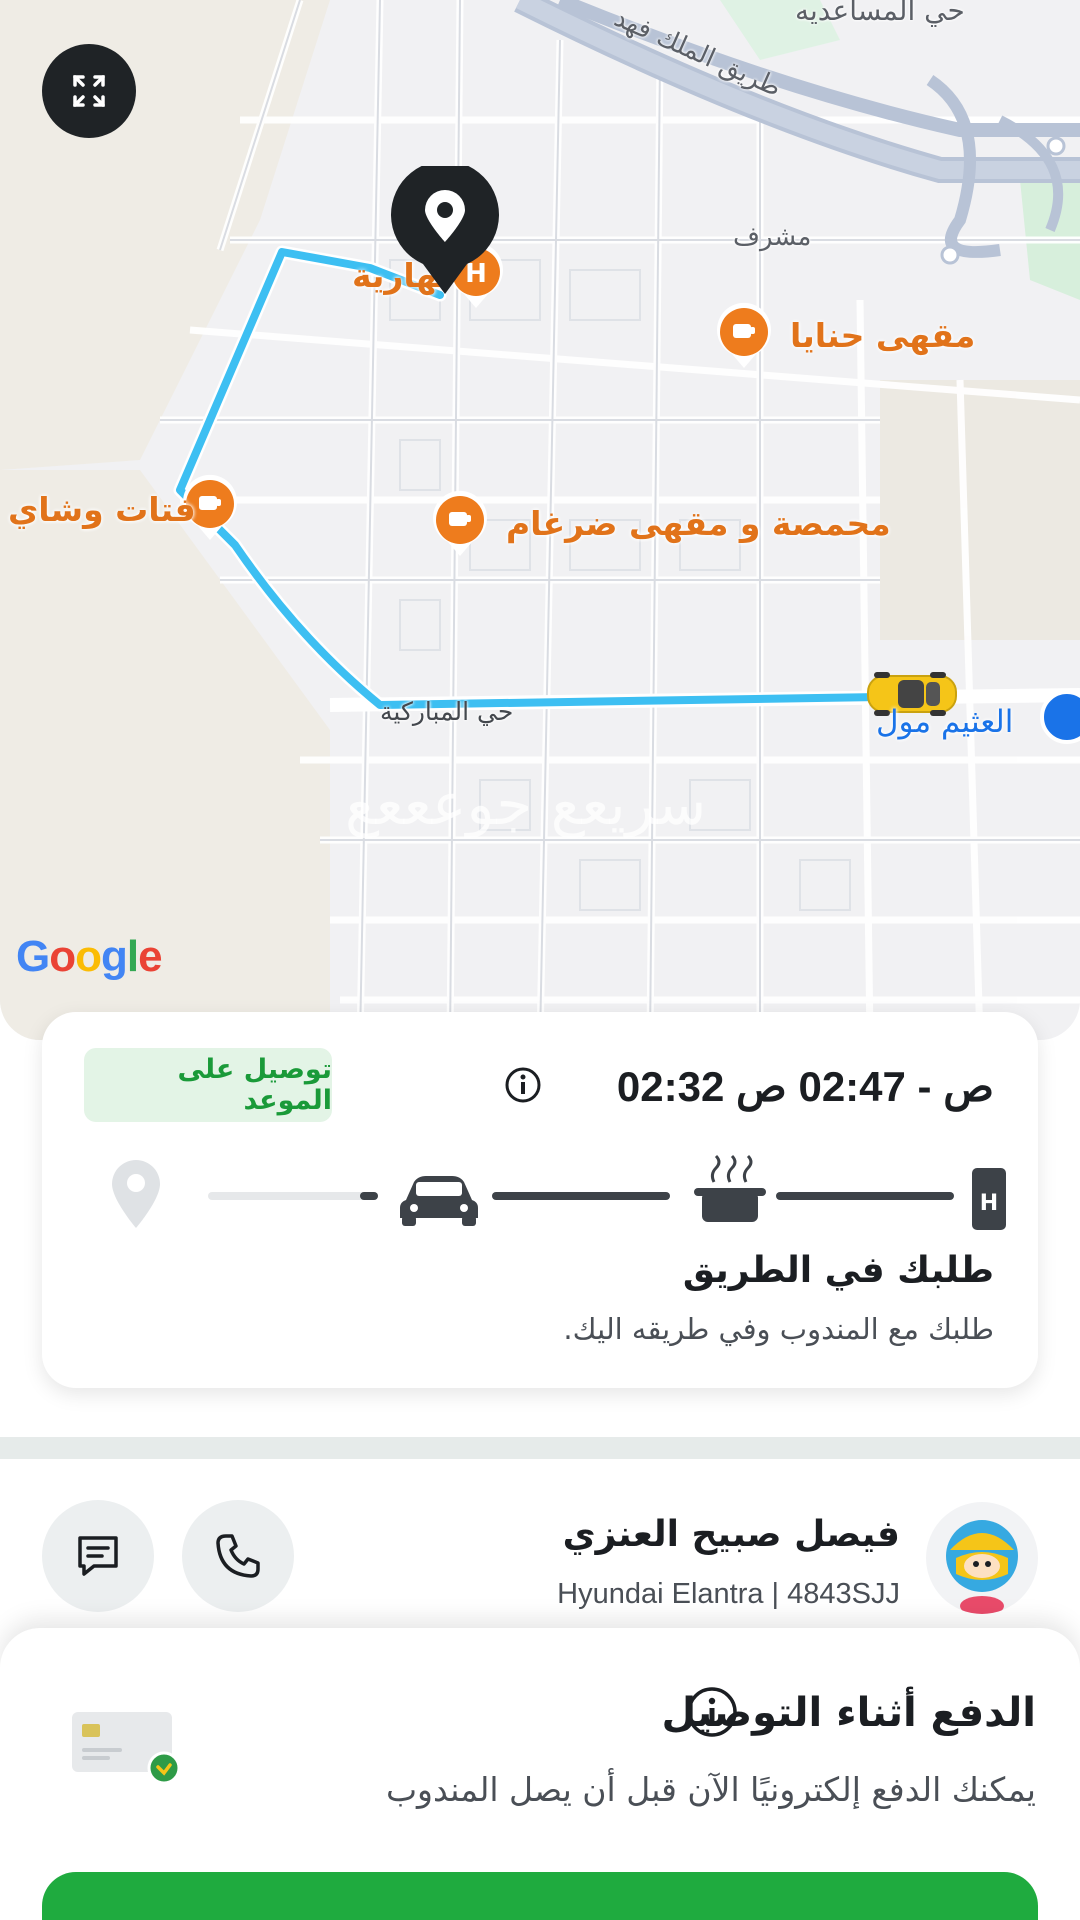 This screenshot has width=1080, height=1920. I want to click on expand-icon, so click(89, 91).